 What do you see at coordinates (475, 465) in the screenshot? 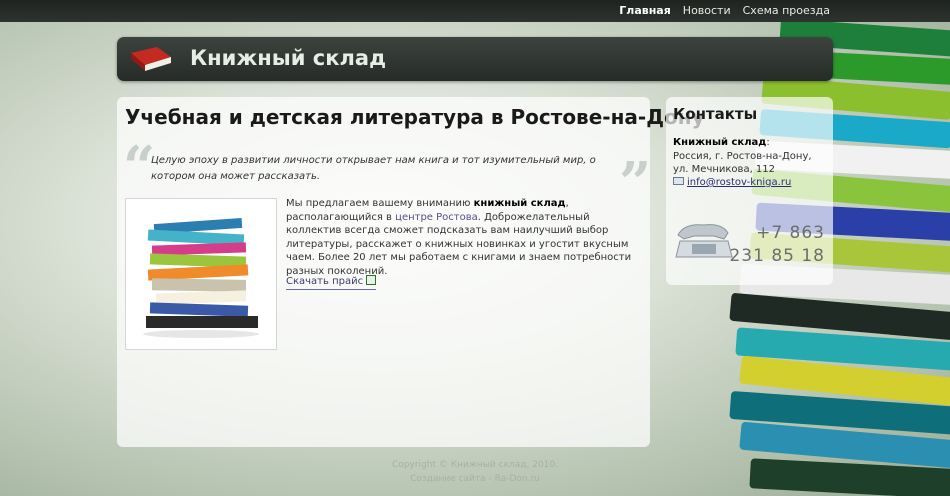
I see `footer-copyright: Copyright © Книжный склад, 2010.` at bounding box center [475, 465].